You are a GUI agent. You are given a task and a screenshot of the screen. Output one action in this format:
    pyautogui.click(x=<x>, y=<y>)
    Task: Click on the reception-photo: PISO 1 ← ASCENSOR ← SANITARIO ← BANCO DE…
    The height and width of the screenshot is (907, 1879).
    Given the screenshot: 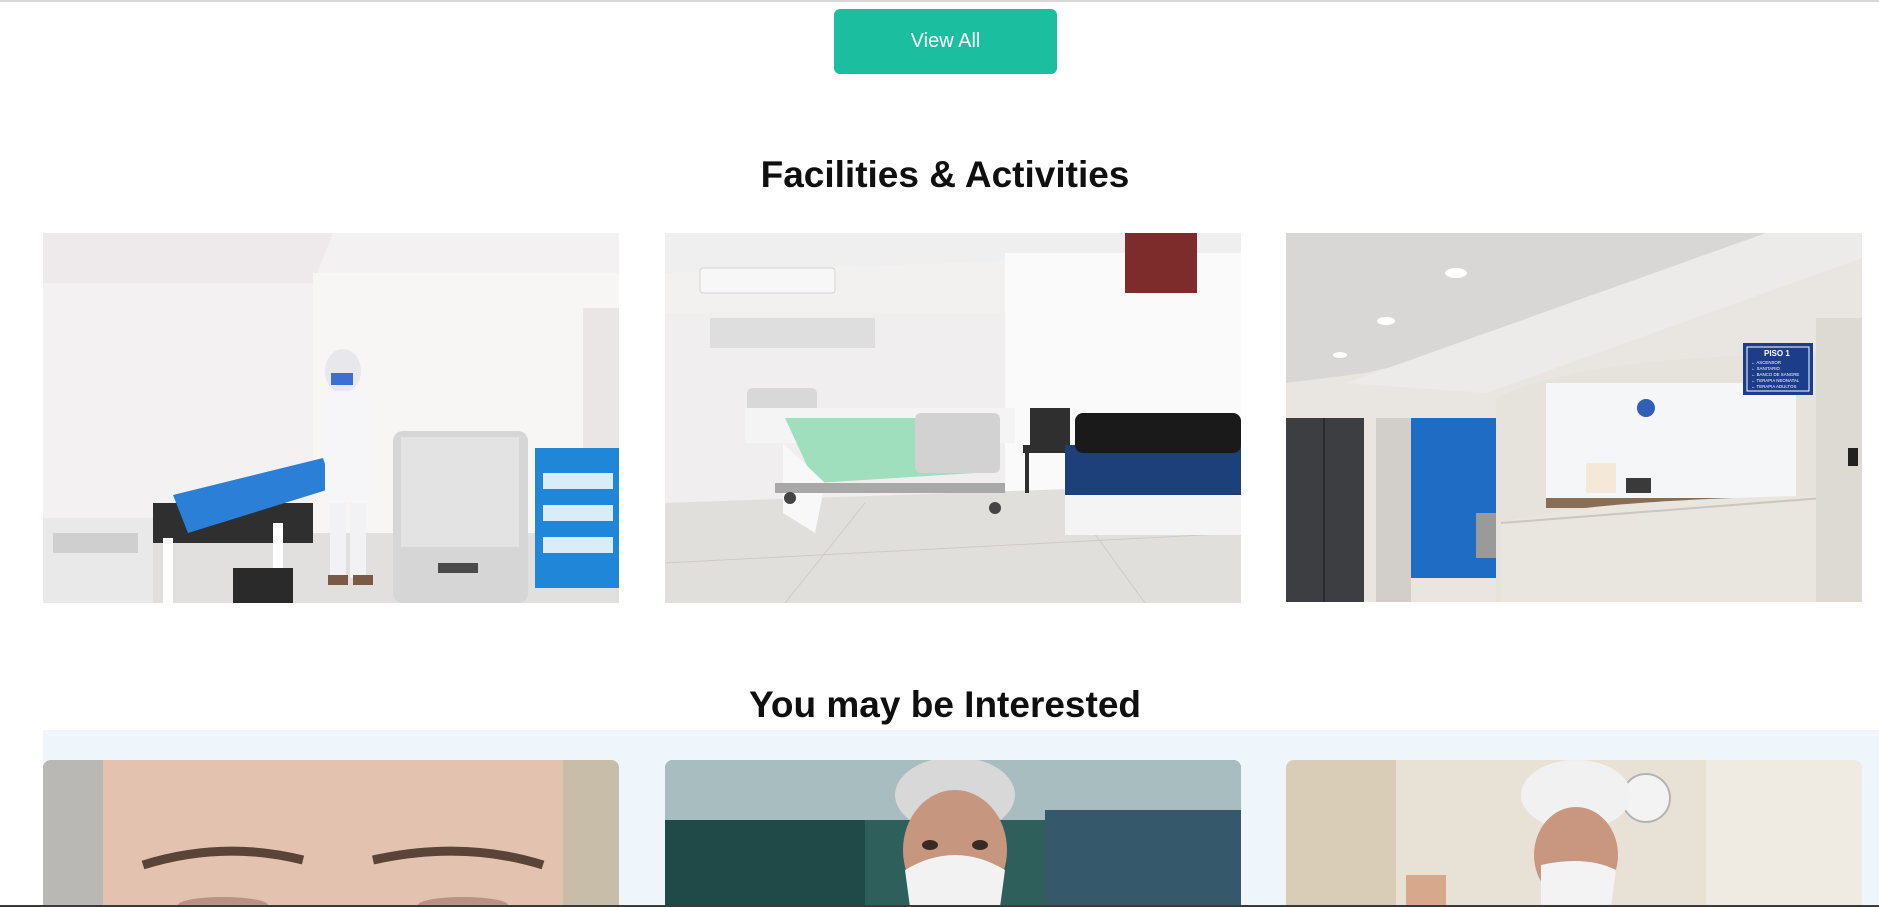 What is the action you would take?
    pyautogui.click(x=1574, y=417)
    